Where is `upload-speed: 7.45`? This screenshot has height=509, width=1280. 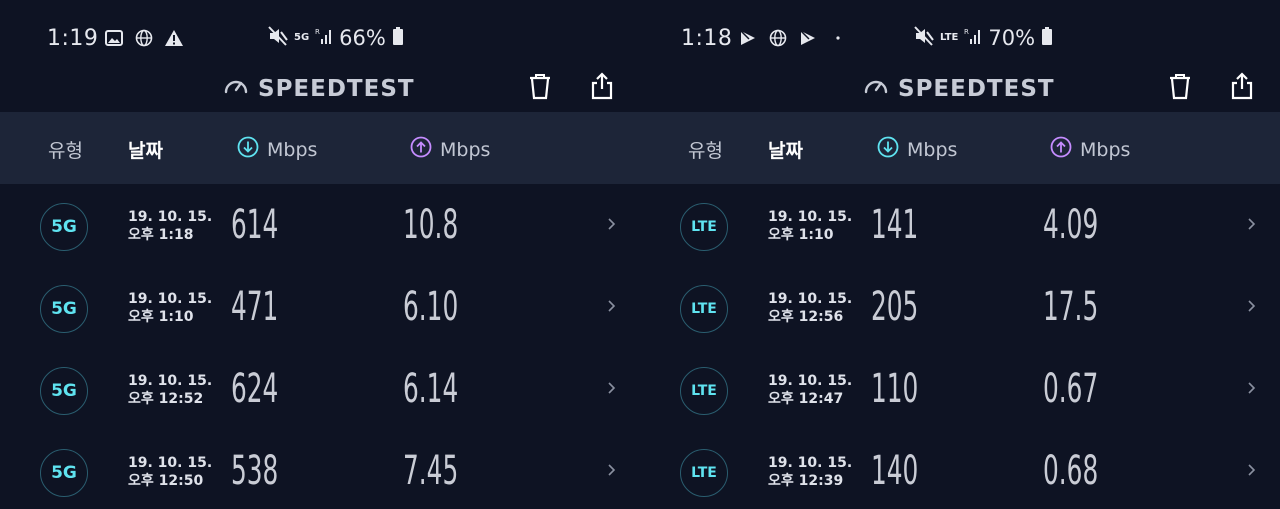
upload-speed: 7.45 is located at coordinates (431, 471).